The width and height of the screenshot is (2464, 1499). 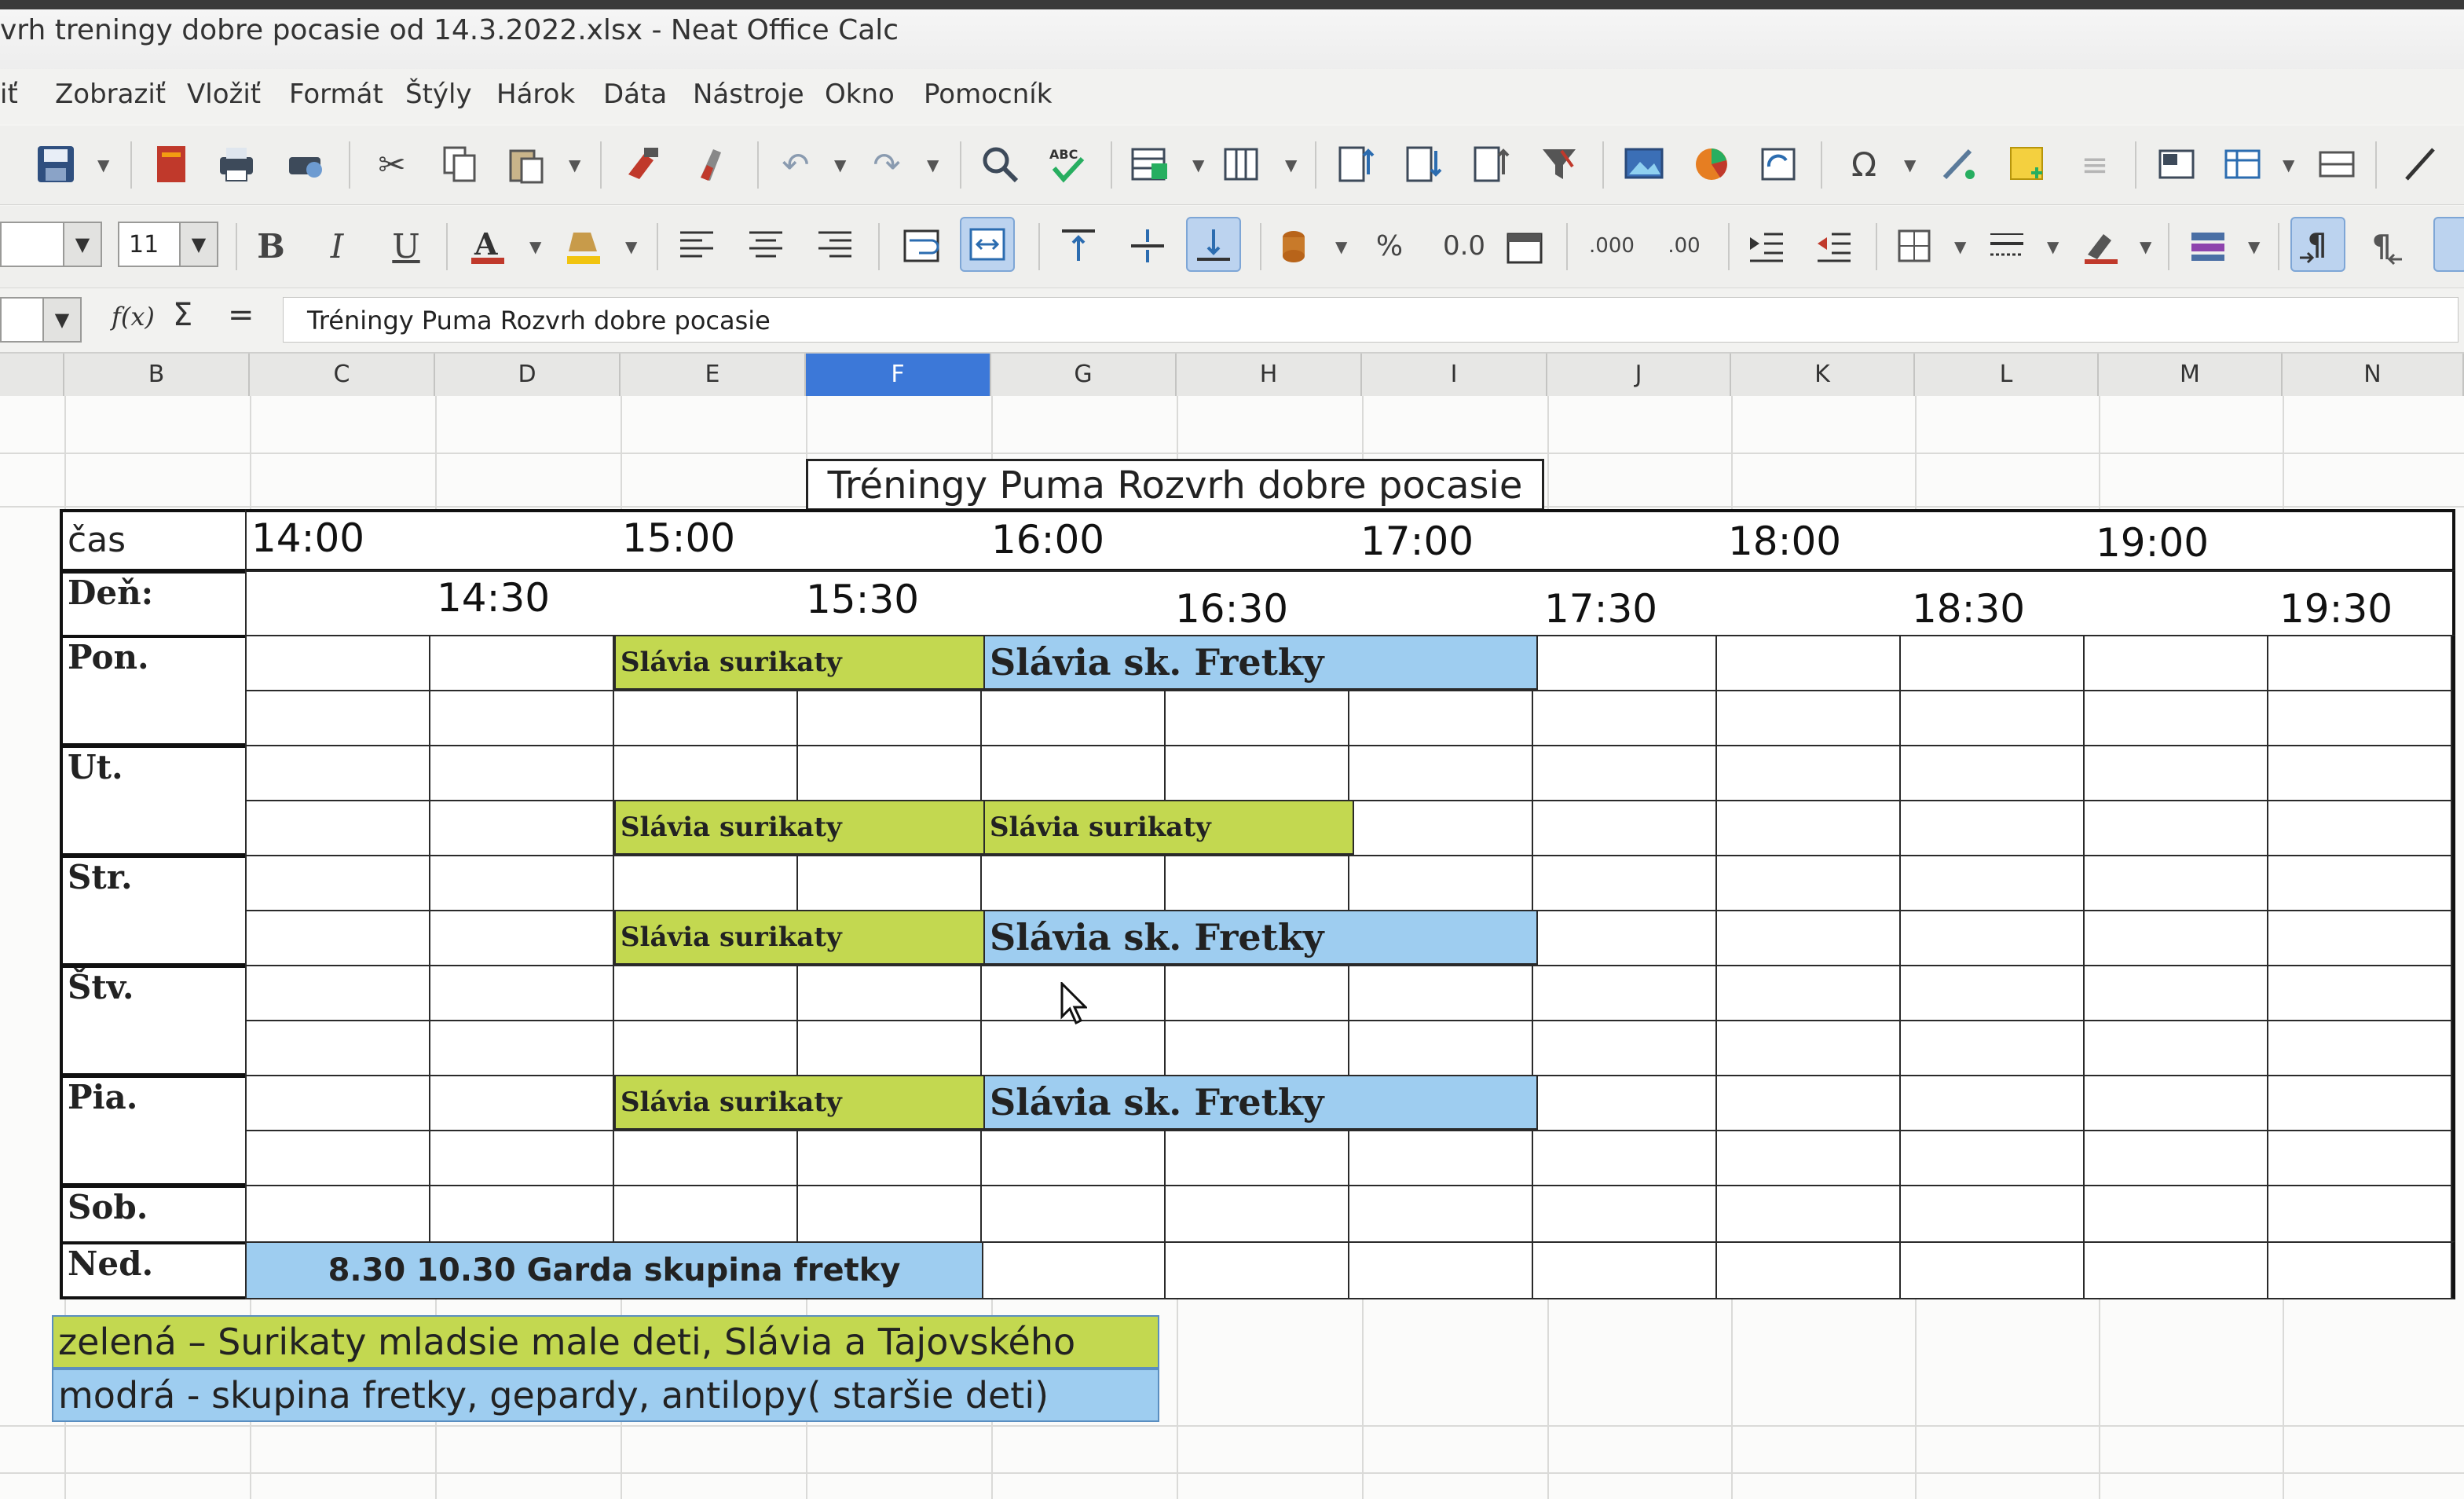 What do you see at coordinates (154, 690) in the screenshot?
I see `day-label-pon: Pon.` at bounding box center [154, 690].